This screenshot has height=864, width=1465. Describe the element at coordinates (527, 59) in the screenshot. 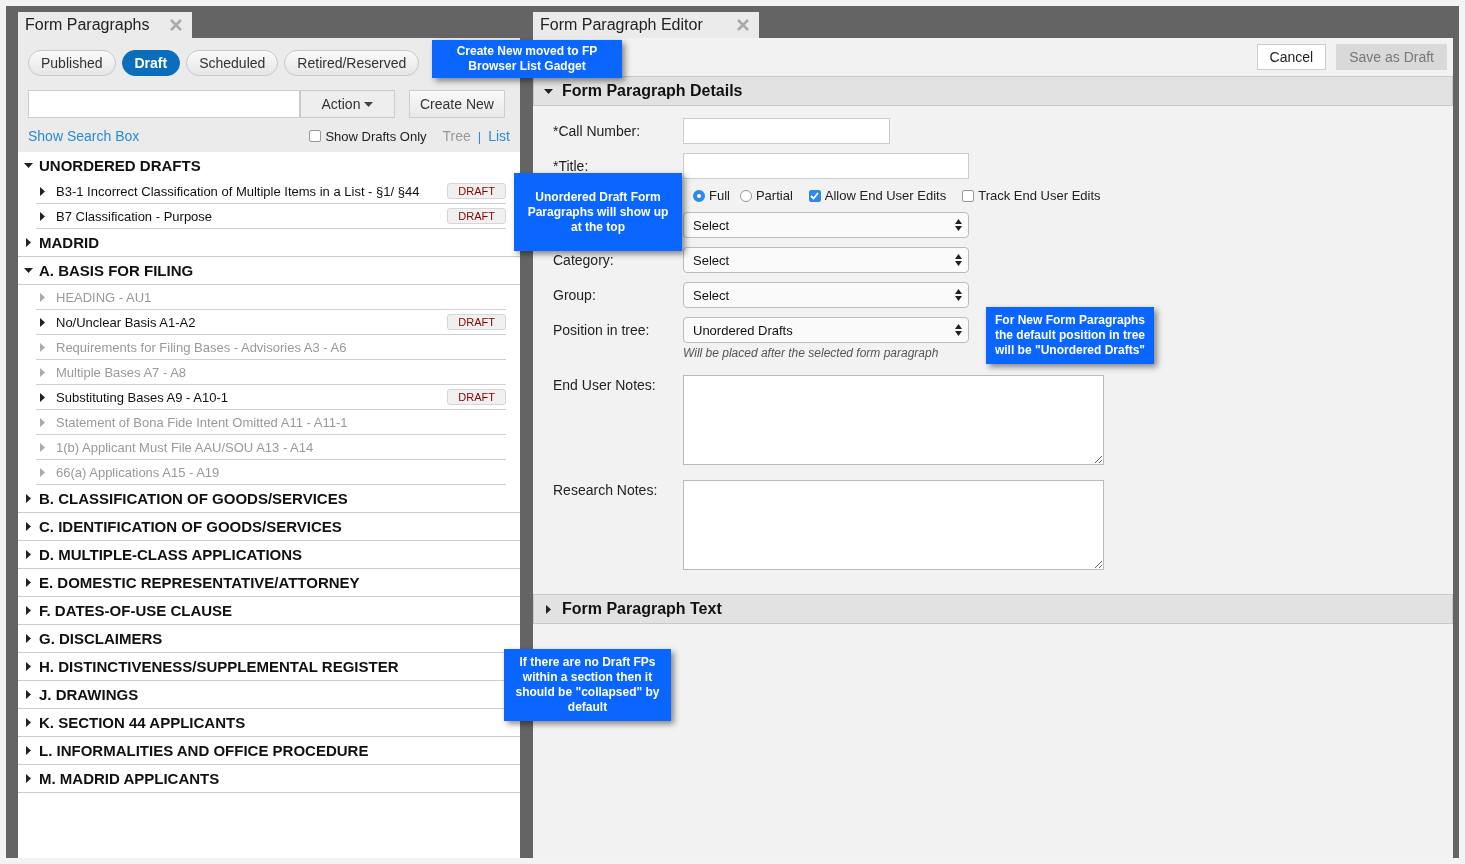

I see `annotation-tooltip: Create New moved to FP Browser List Gadget` at that location.